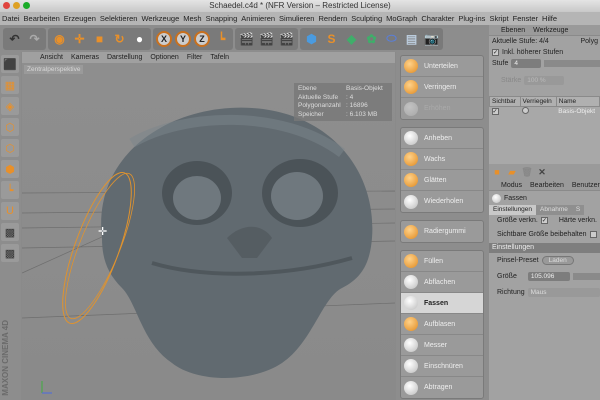 The width and height of the screenshot is (600, 400). What do you see at coordinates (139, 38) in the screenshot?
I see `sculpt-tool-icon: ●` at bounding box center [139, 38].